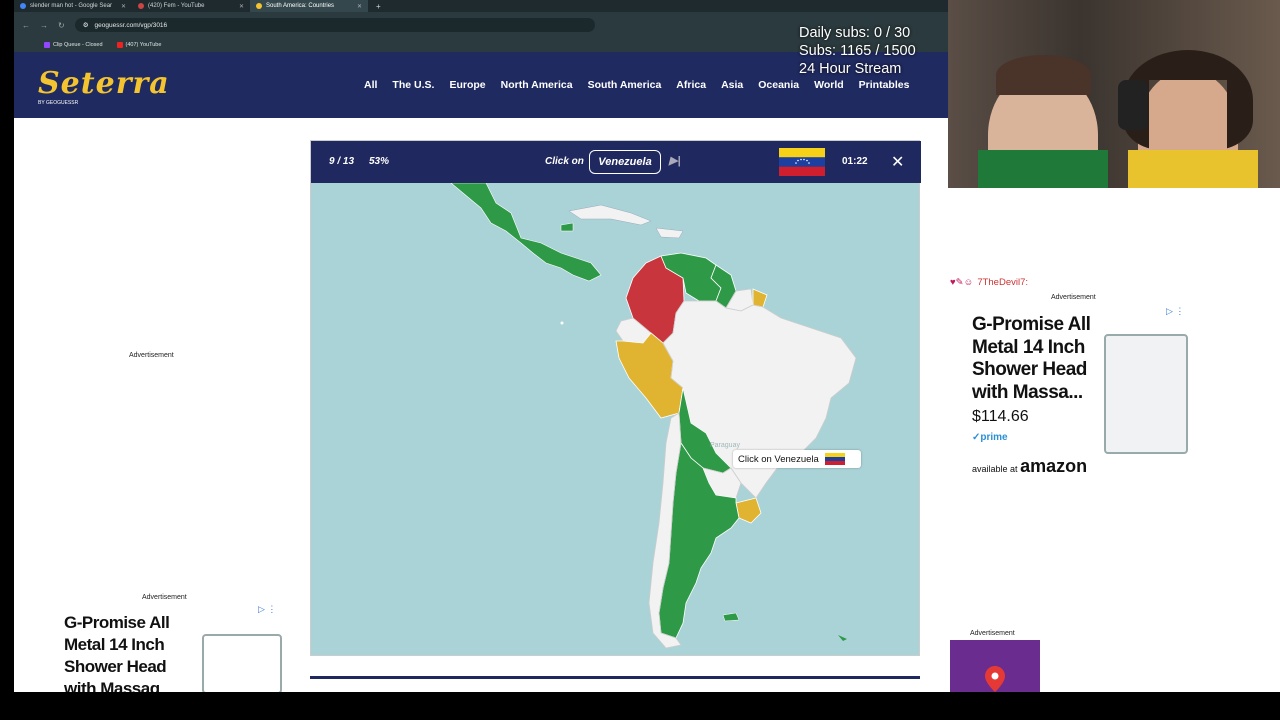  I want to click on country-south-georgia, so click(842, 638).